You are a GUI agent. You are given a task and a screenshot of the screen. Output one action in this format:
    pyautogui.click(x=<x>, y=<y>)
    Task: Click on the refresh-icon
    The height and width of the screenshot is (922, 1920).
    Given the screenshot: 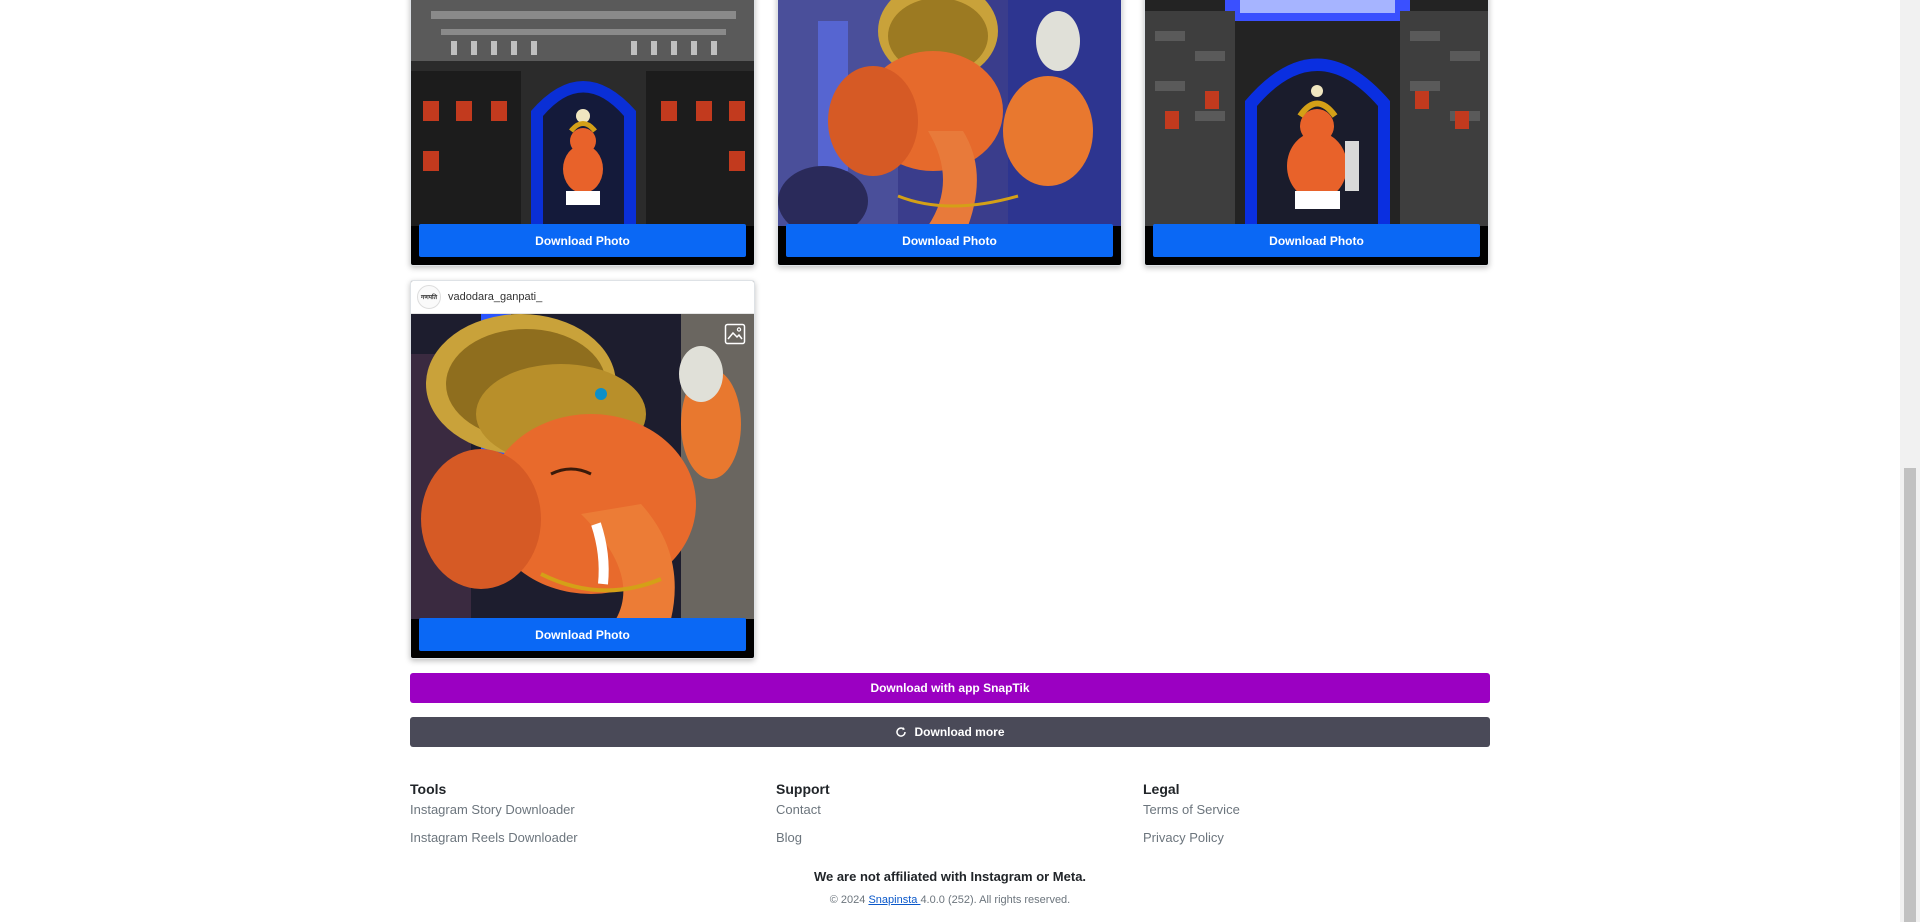 What is the action you would take?
    pyautogui.click(x=901, y=732)
    